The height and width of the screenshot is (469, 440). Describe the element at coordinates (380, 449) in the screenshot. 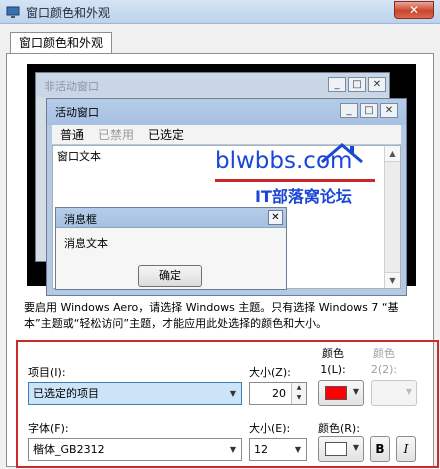

I see `bold-button: B` at that location.